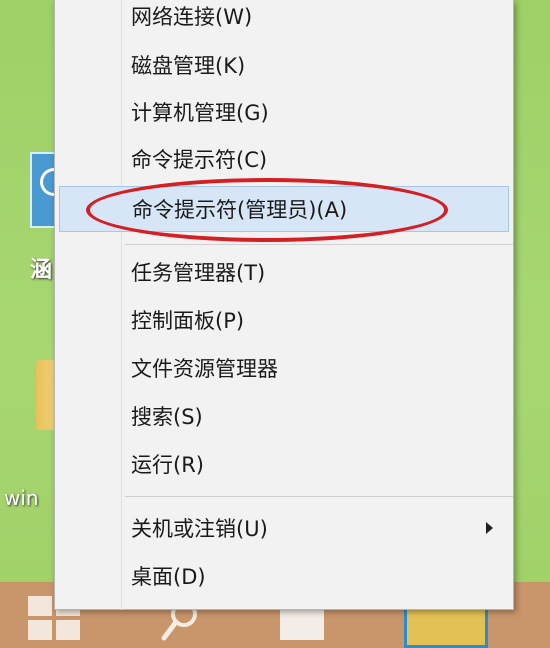 This screenshot has height=648, width=550. I want to click on menu-item-label: 桌面(D), so click(168, 577).